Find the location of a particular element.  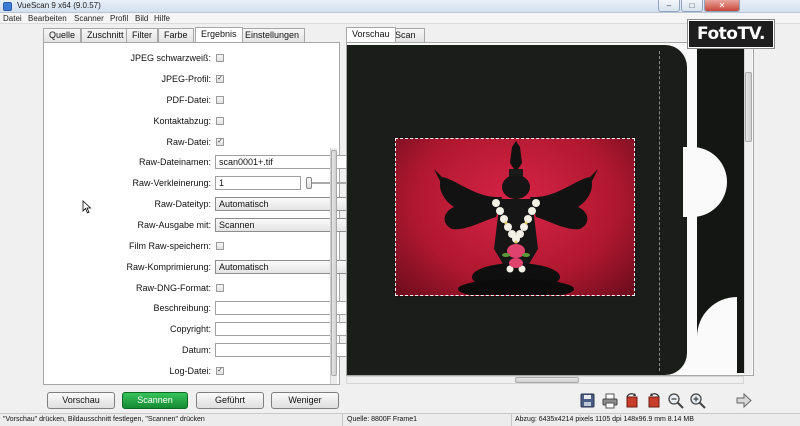

setting-film-raw-save: Film Raw-speichern: is located at coordinates (187, 246).